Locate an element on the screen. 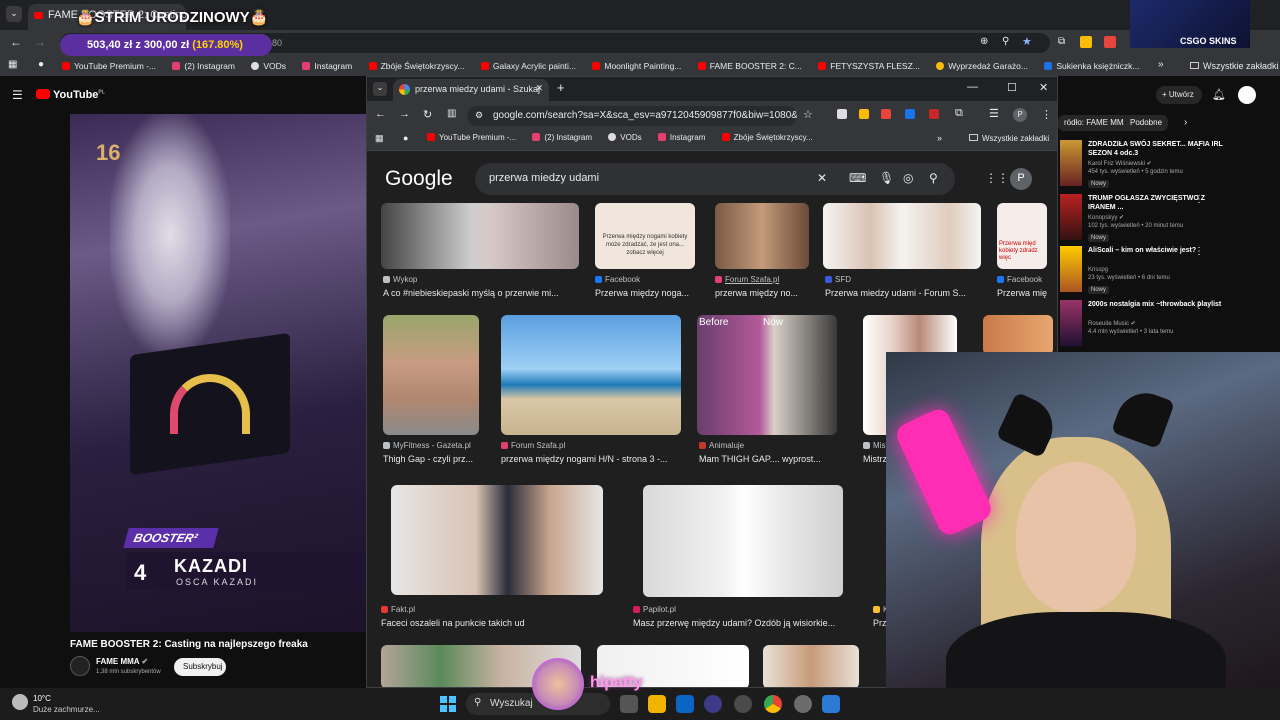 The height and width of the screenshot is (720, 1280). close-window-icon: ✕ is located at coordinates (1043, 87).